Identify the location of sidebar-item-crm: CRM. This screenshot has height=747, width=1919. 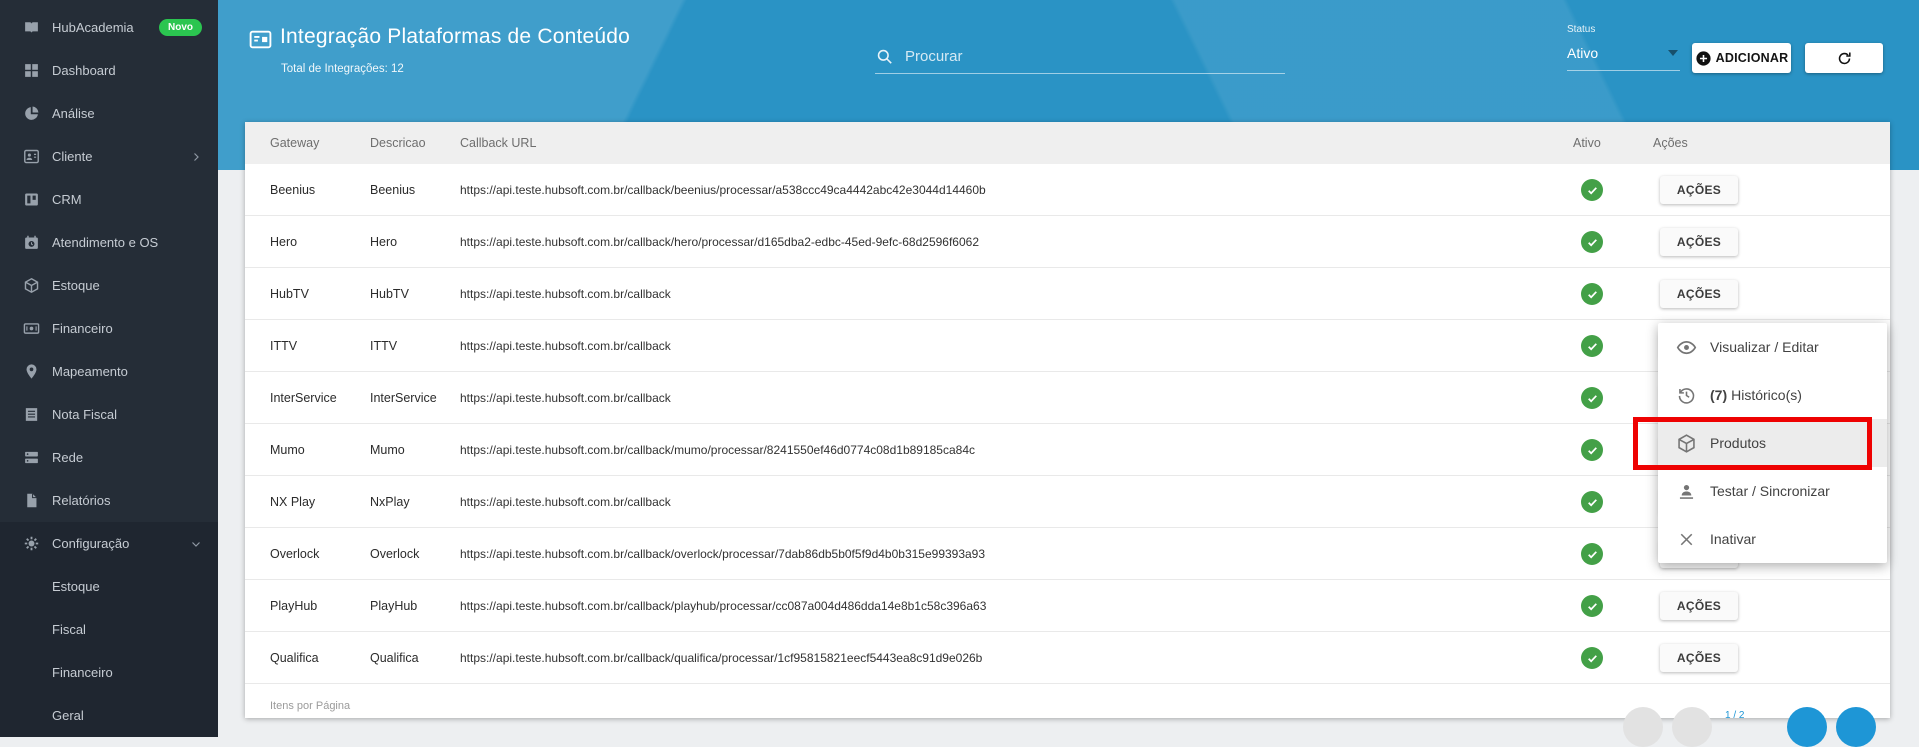
(109, 199).